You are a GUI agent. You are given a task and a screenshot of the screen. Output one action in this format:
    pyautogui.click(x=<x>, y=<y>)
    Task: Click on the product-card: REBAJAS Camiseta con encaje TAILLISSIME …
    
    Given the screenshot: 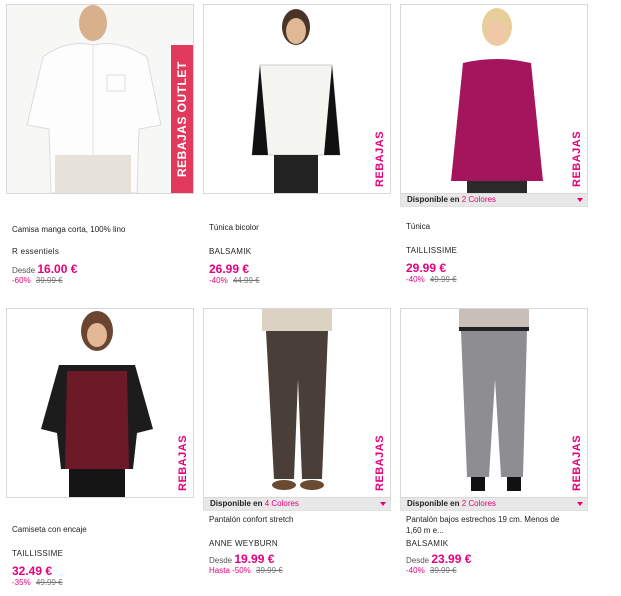 What is the action you would take?
    pyautogui.click(x=100, y=447)
    